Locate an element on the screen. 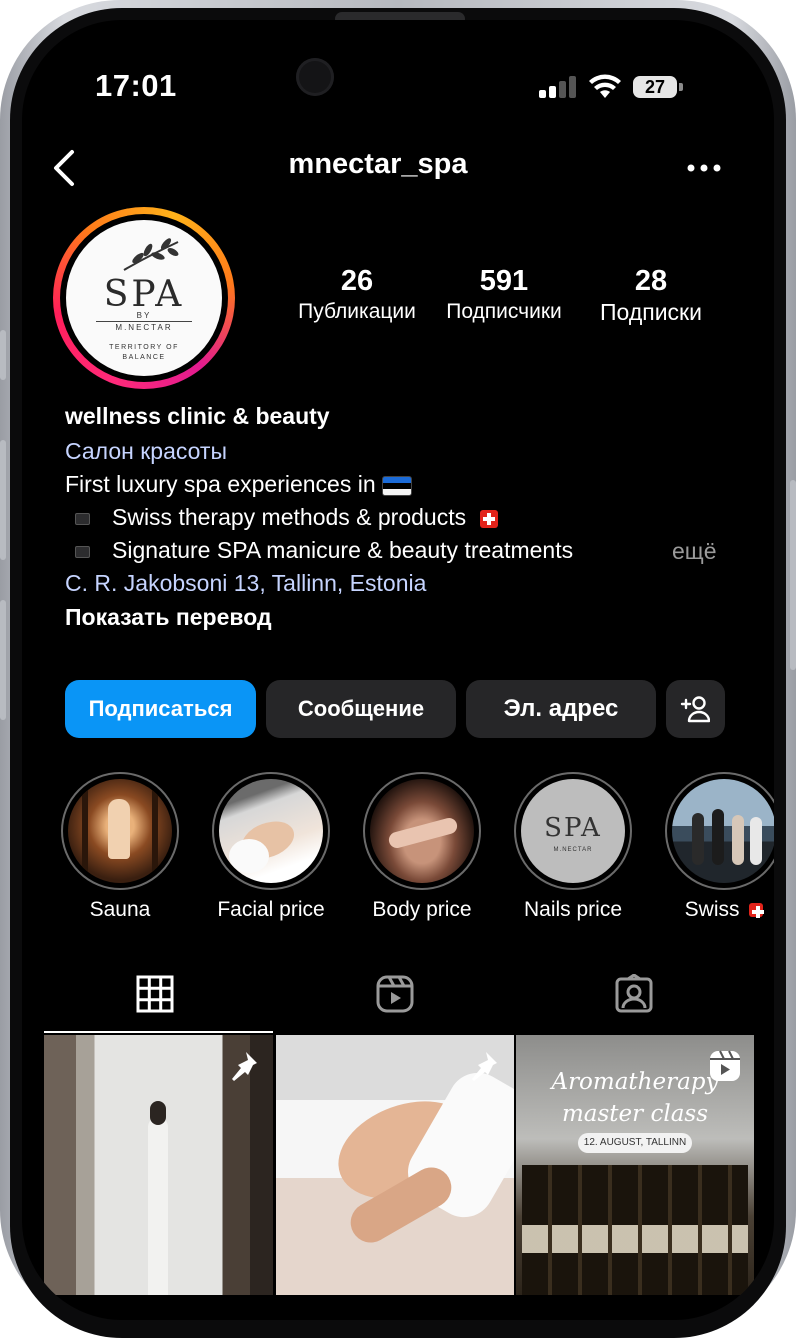 The height and width of the screenshot is (1338, 796). bio-text: Swiss therapy methods & products is located at coordinates (289, 517).